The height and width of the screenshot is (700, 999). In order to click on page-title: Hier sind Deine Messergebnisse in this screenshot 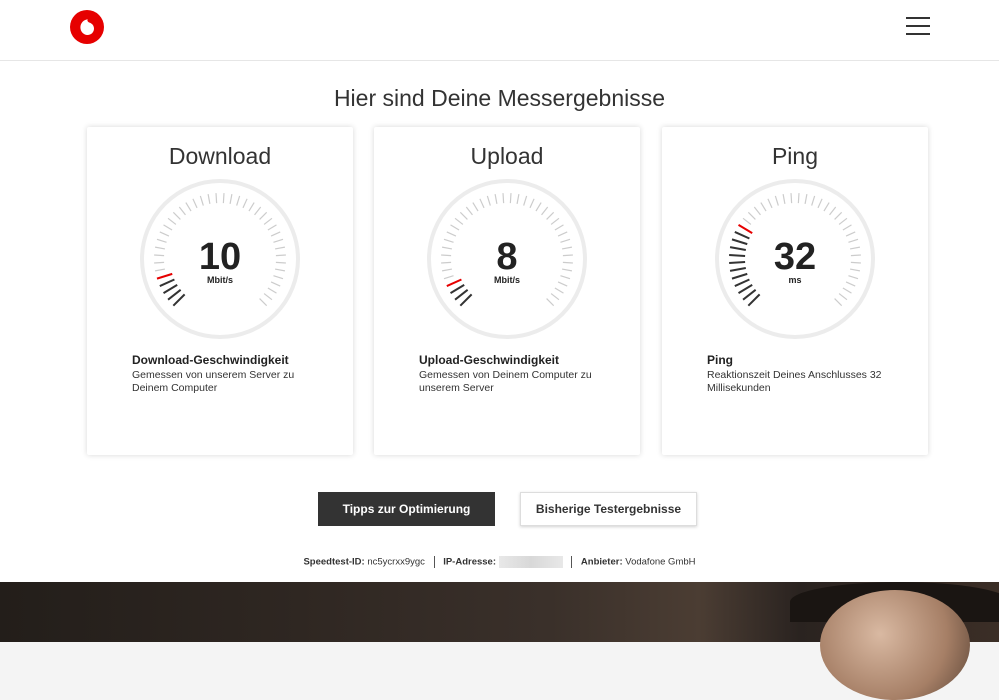, I will do `click(499, 98)`.